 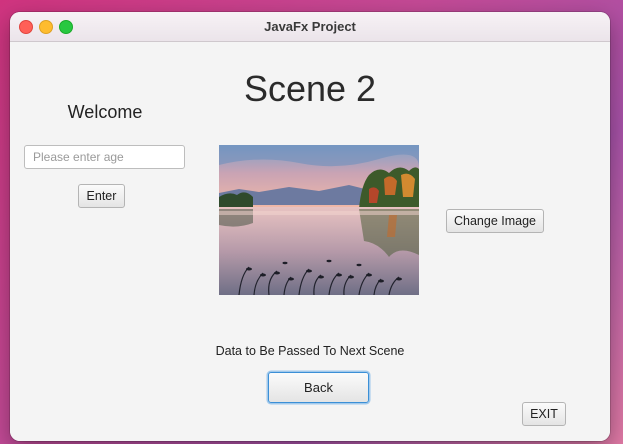 What do you see at coordinates (310, 351) in the screenshot?
I see `data-label: Data to Be Passed To Next Scene` at bounding box center [310, 351].